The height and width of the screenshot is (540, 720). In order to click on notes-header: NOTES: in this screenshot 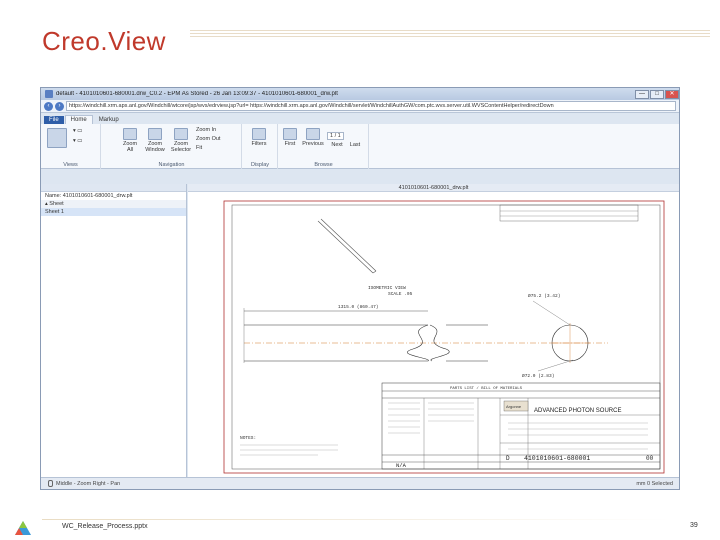, I will do `click(248, 438)`.